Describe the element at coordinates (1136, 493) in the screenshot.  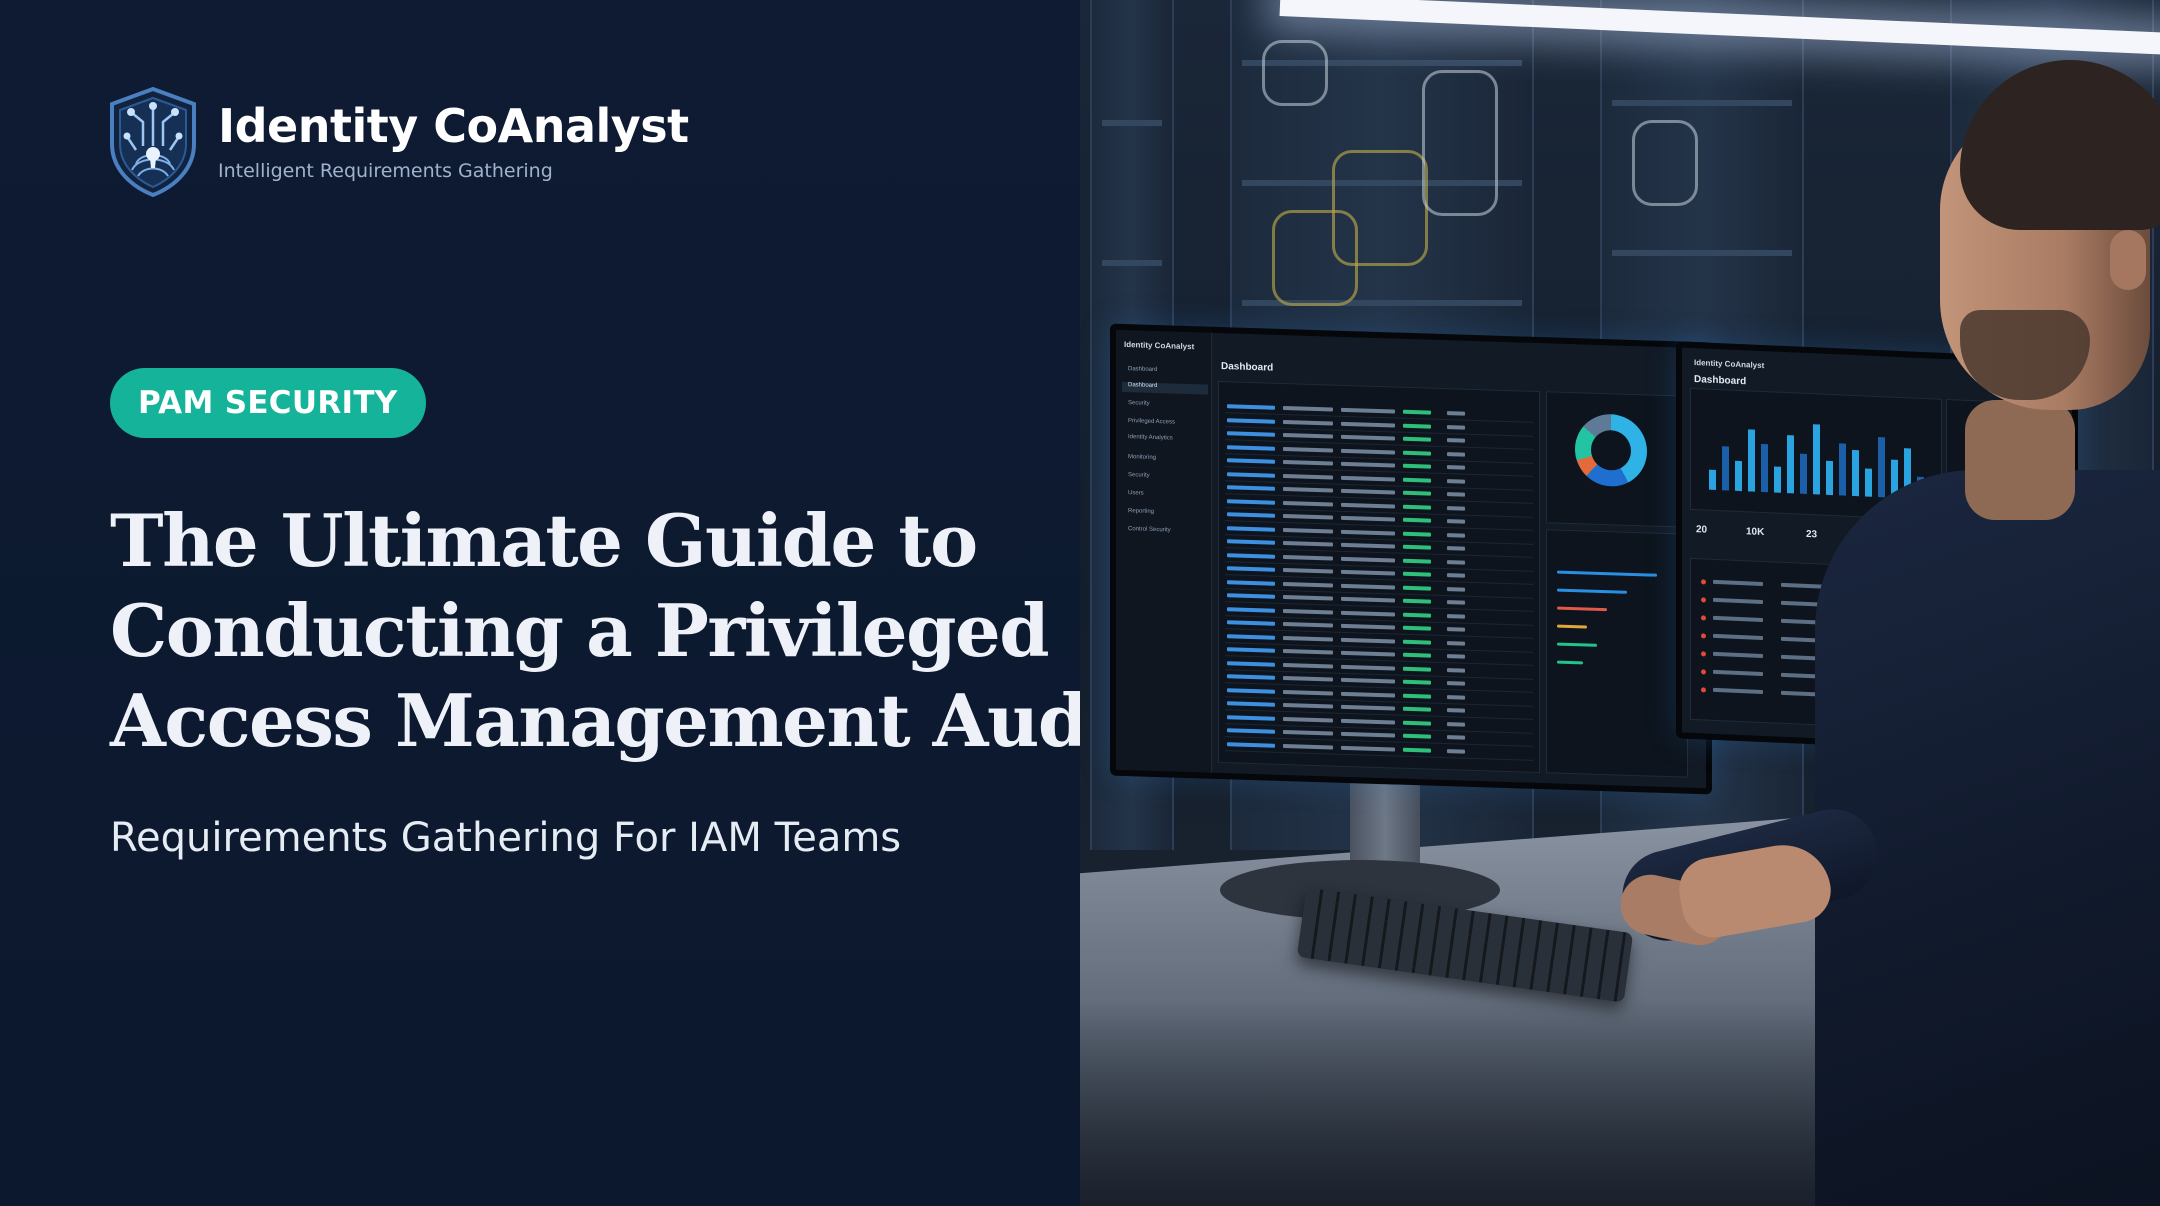
I see `screen-nav-item: Users` at that location.